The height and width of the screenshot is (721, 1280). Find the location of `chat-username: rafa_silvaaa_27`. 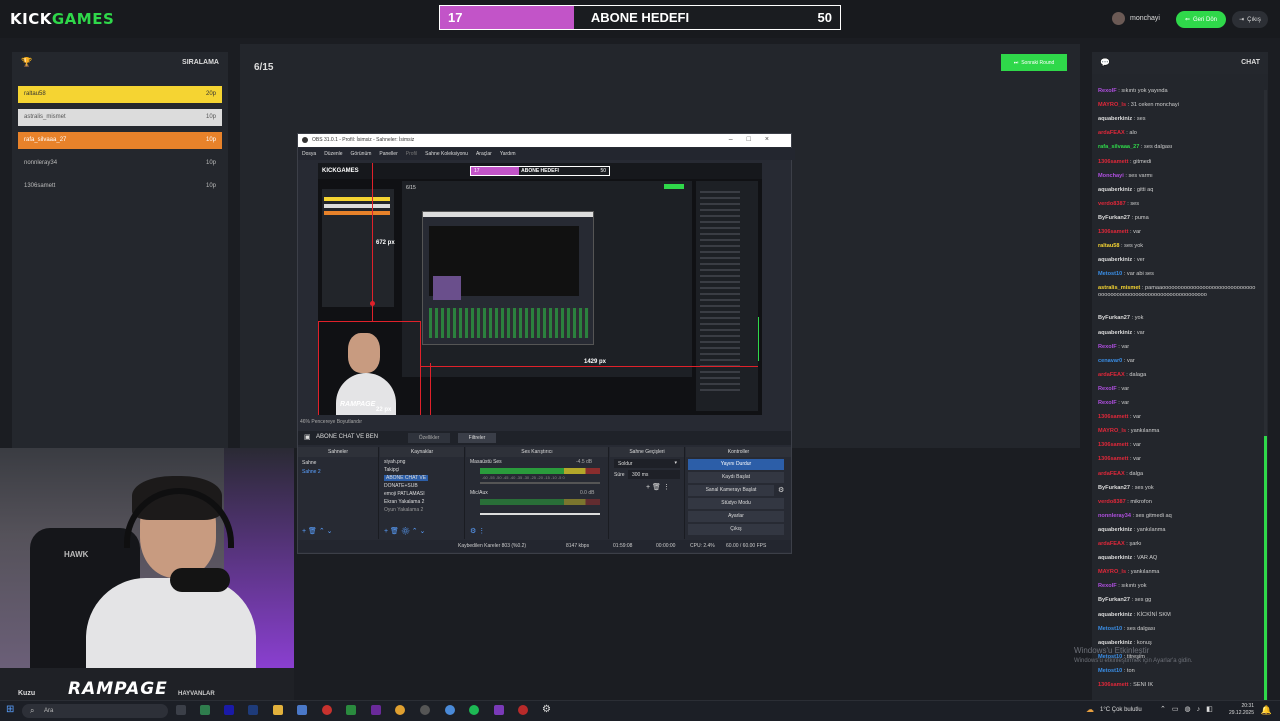

chat-username: rafa_silvaaa_27 is located at coordinates (1118, 147).